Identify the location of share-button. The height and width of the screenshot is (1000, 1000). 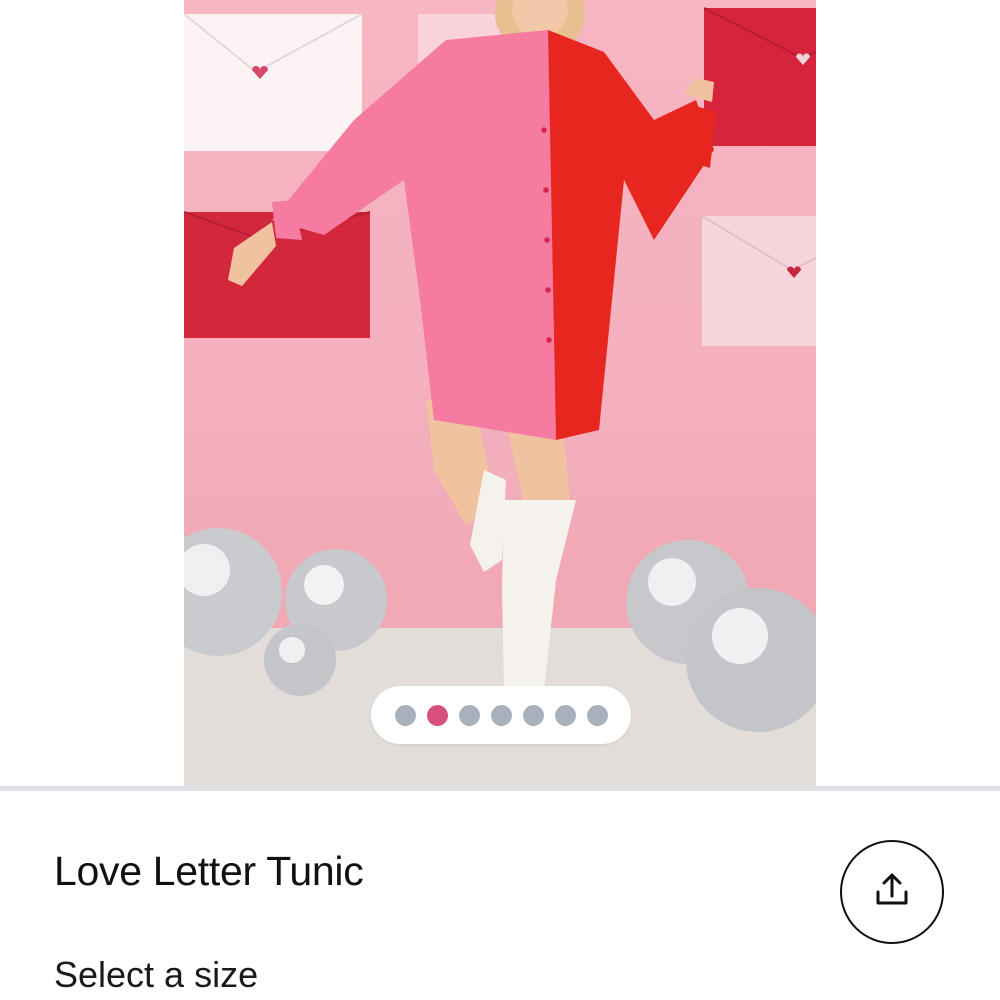
(892, 892).